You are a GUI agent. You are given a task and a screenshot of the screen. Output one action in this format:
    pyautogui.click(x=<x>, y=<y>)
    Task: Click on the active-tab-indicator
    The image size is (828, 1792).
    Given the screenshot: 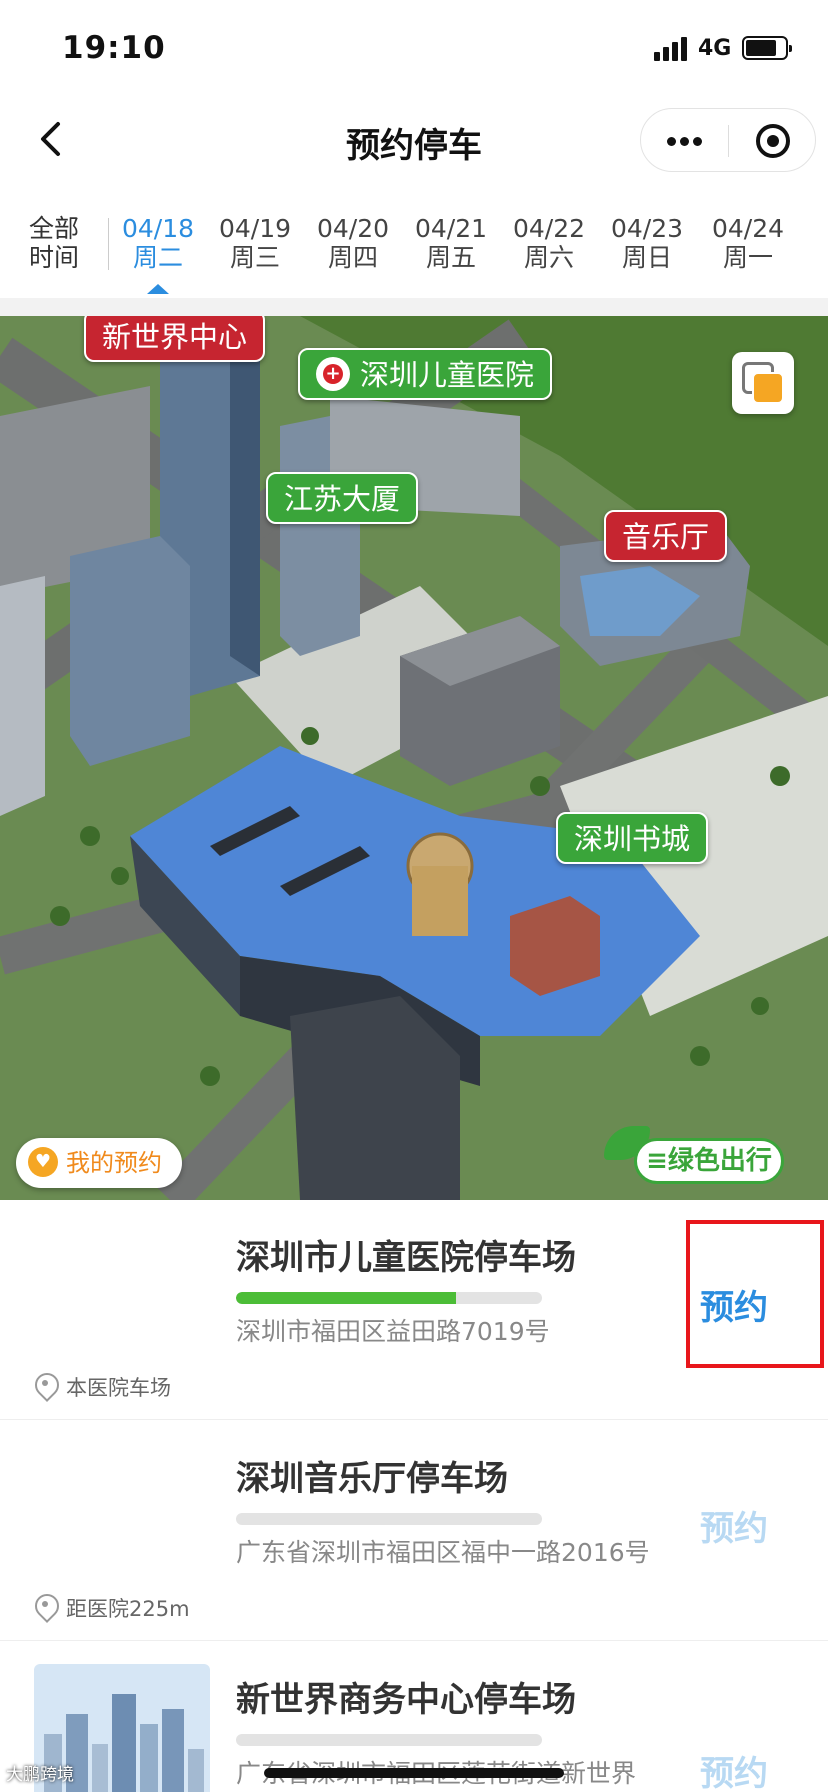 What is the action you would take?
    pyautogui.click(x=158, y=289)
    